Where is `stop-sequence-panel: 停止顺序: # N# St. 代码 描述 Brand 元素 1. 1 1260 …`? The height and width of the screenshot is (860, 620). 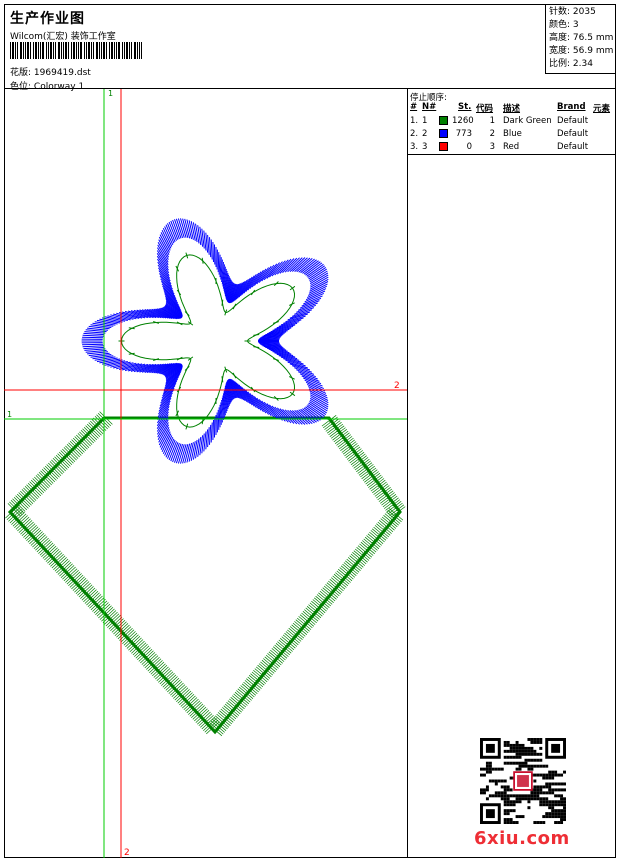
stop-sequence-panel: 停止顺序: # N# St. 代码 描述 Brand 元素 1. 1 1260 … is located at coordinates (512, 122).